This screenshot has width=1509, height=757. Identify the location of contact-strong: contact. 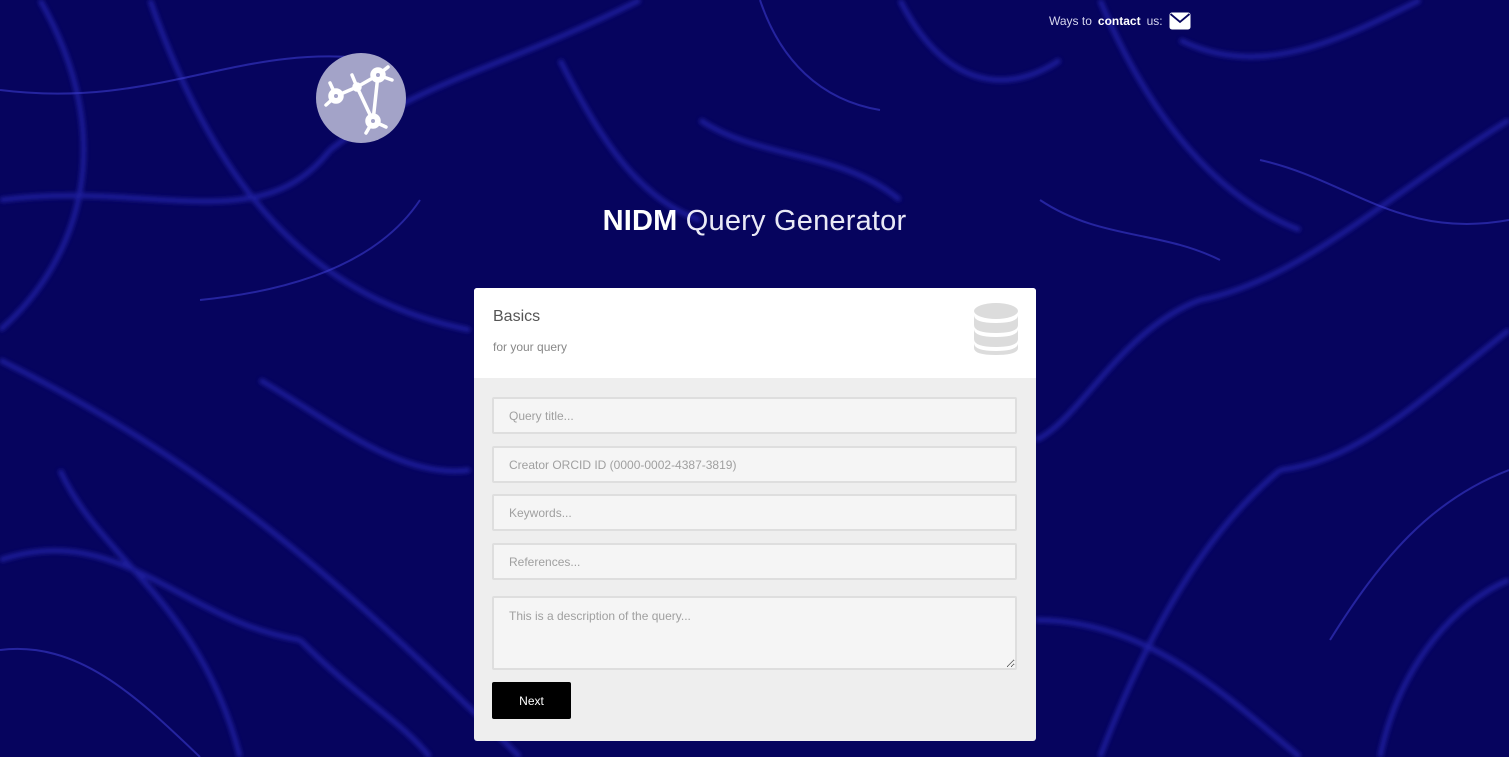
(1119, 21).